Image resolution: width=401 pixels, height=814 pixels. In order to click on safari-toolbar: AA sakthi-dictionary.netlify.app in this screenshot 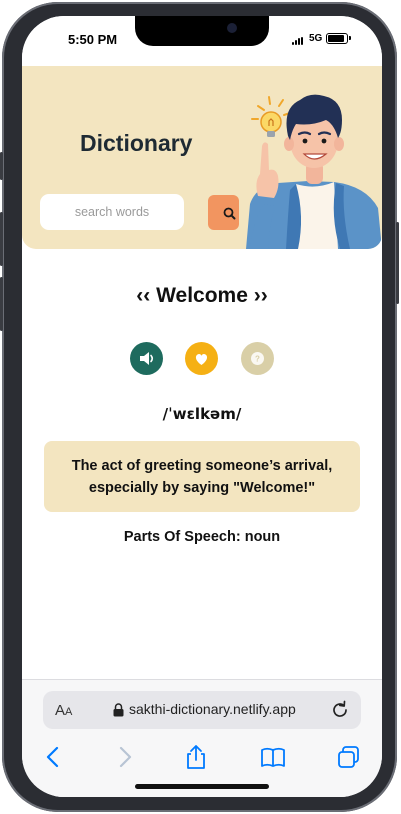, I will do `click(202, 738)`.